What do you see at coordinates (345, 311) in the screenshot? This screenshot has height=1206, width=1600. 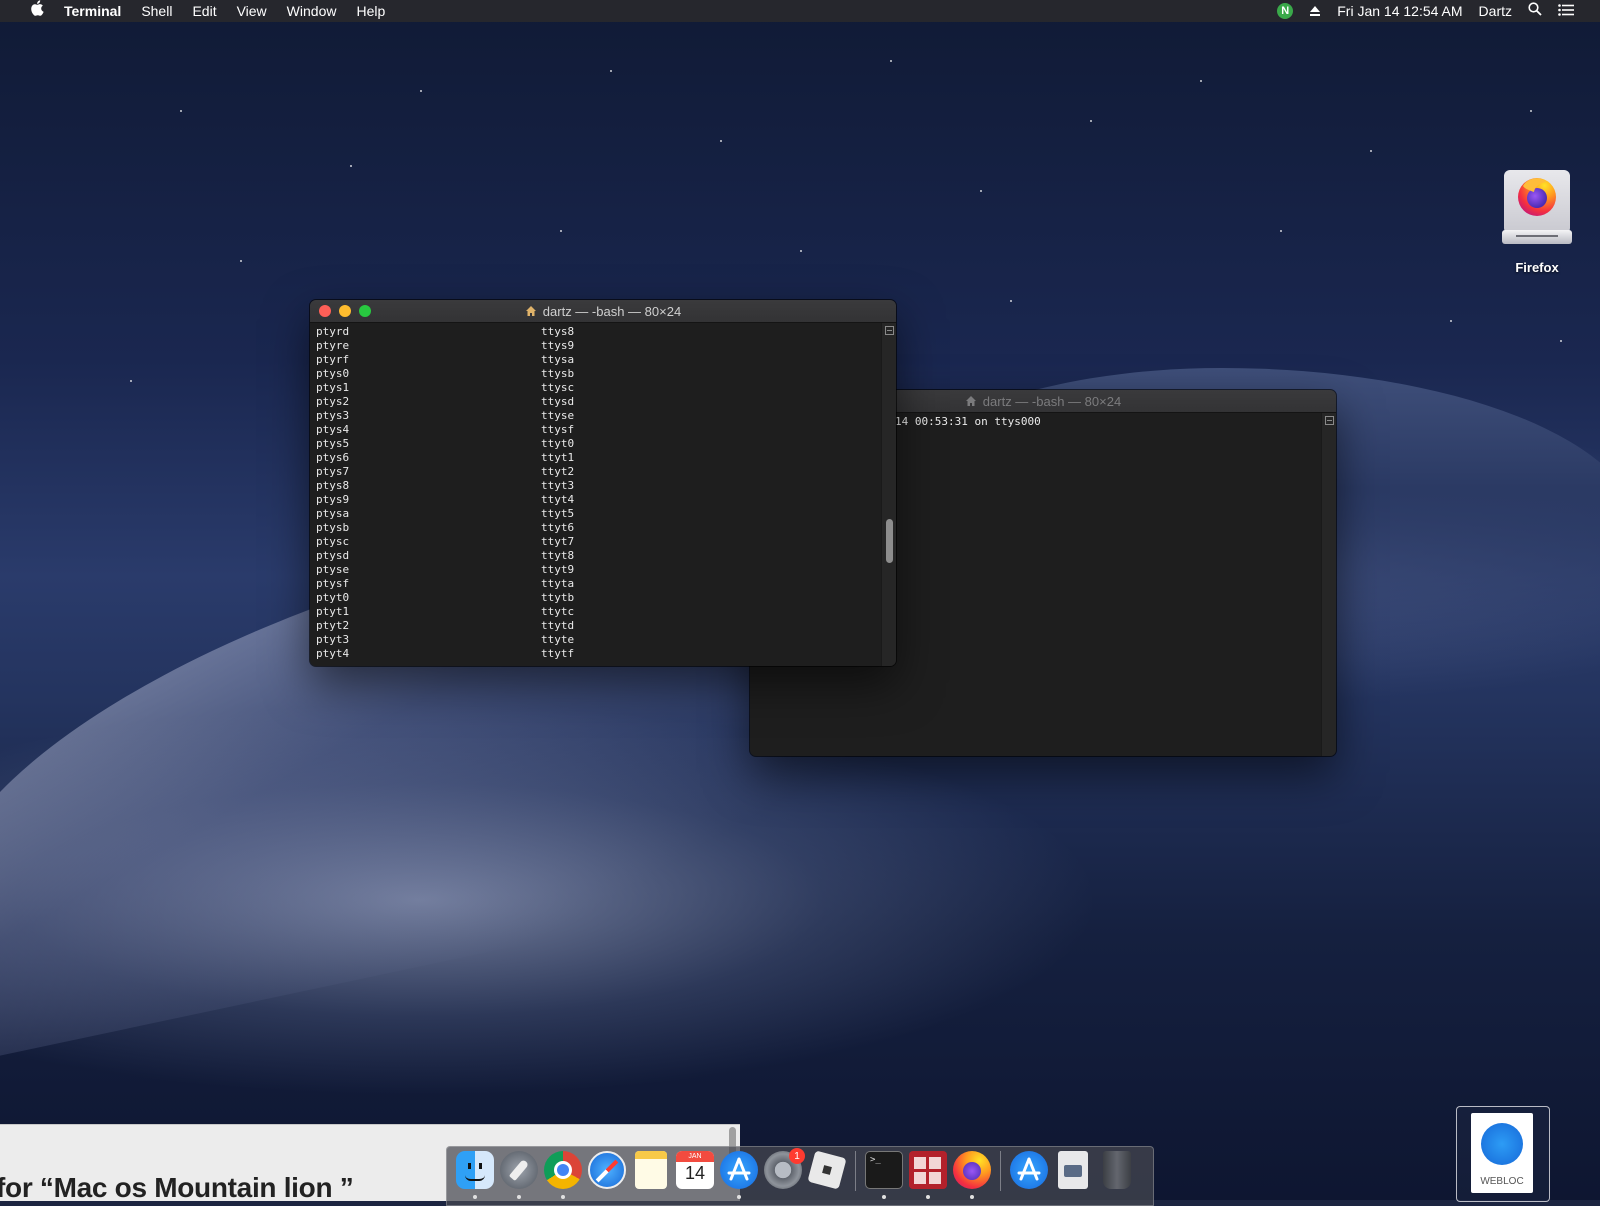 I see `minimize-window-button` at bounding box center [345, 311].